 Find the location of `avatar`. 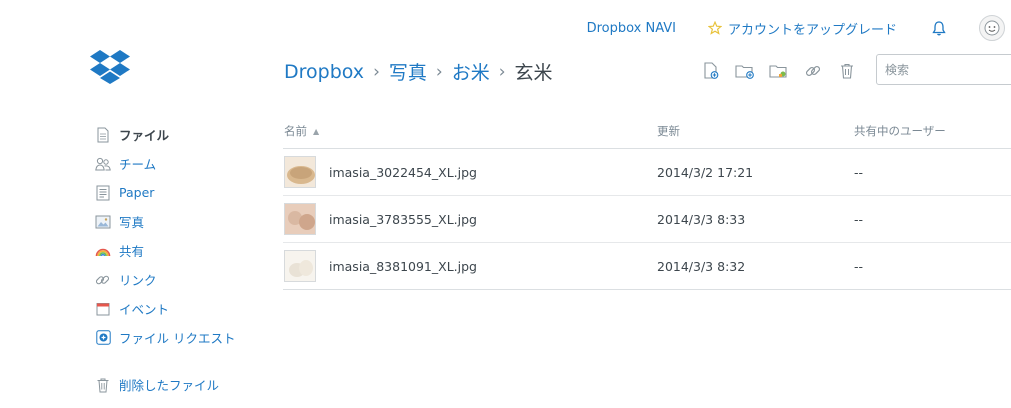

avatar is located at coordinates (992, 28).